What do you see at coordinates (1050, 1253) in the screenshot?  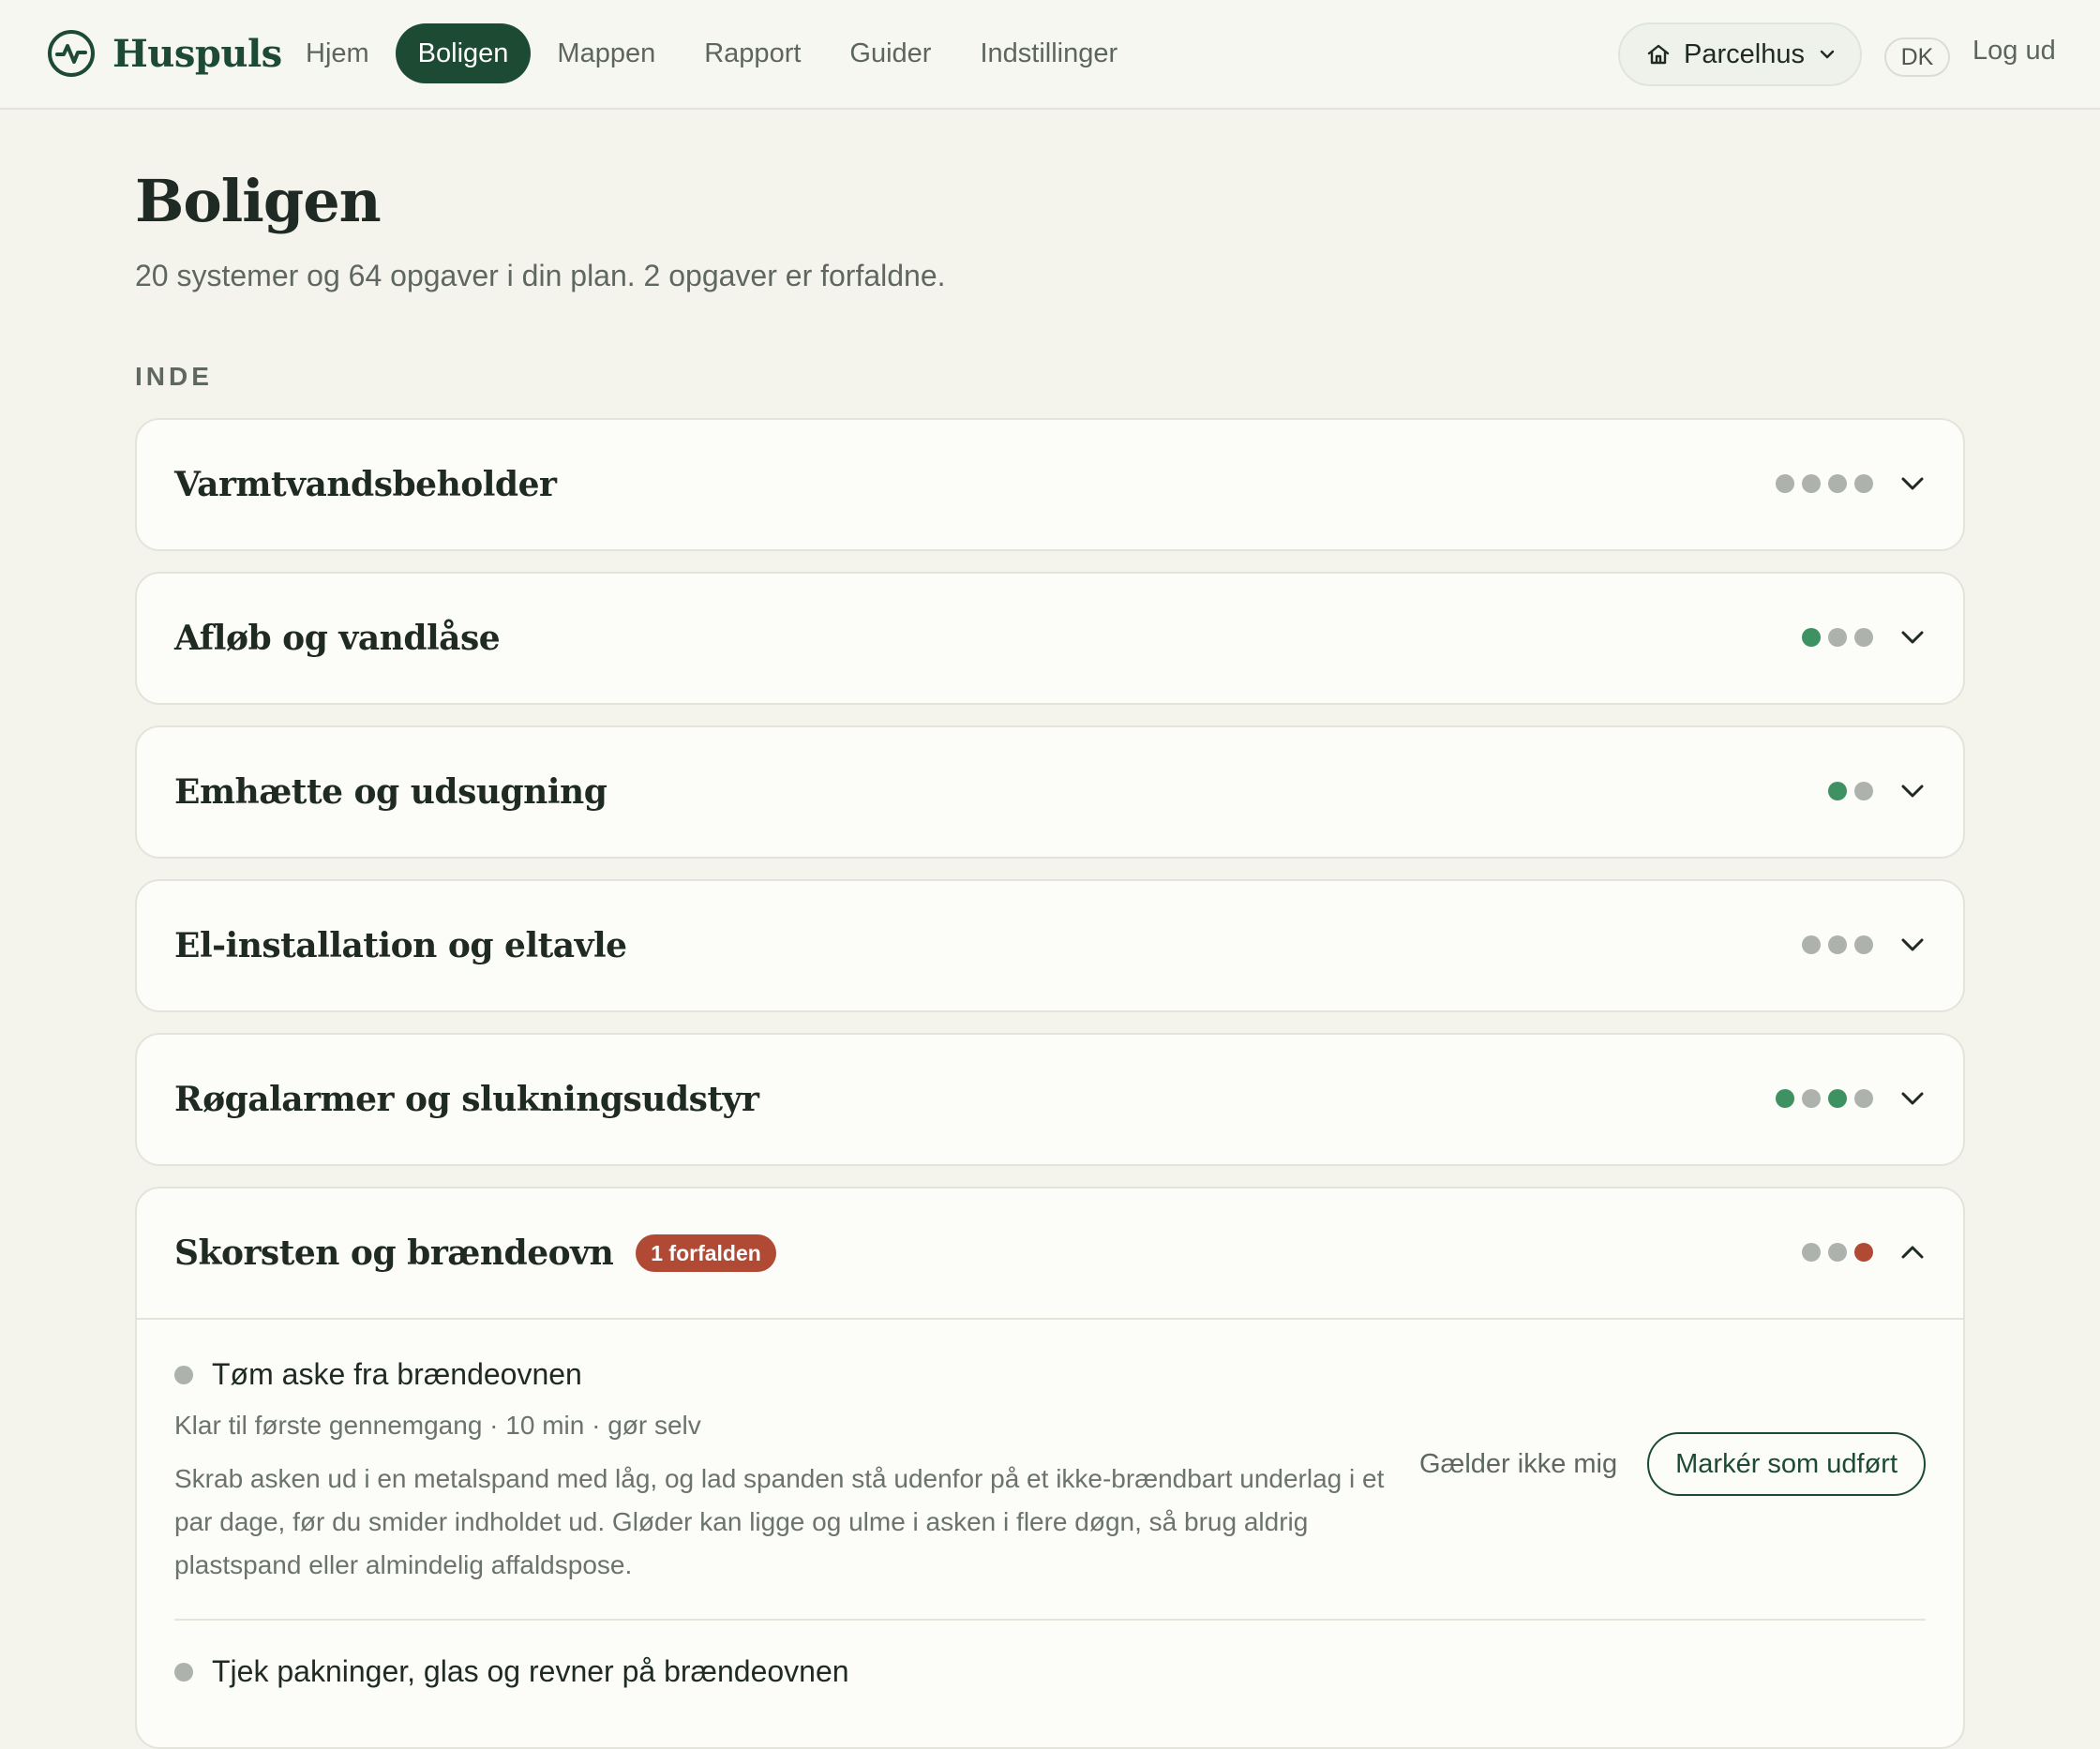 I see `system-card-header: Skorsten og brændeovn 1 forfalden` at bounding box center [1050, 1253].